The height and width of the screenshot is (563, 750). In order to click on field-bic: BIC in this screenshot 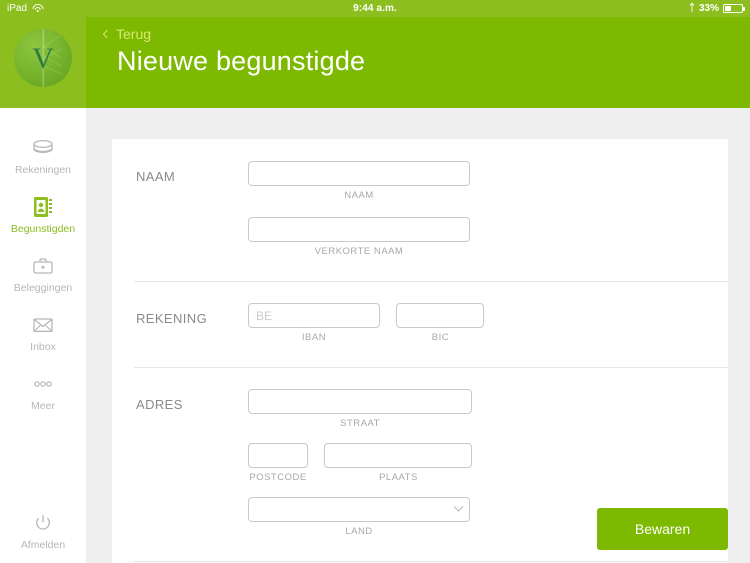, I will do `click(440, 323)`.